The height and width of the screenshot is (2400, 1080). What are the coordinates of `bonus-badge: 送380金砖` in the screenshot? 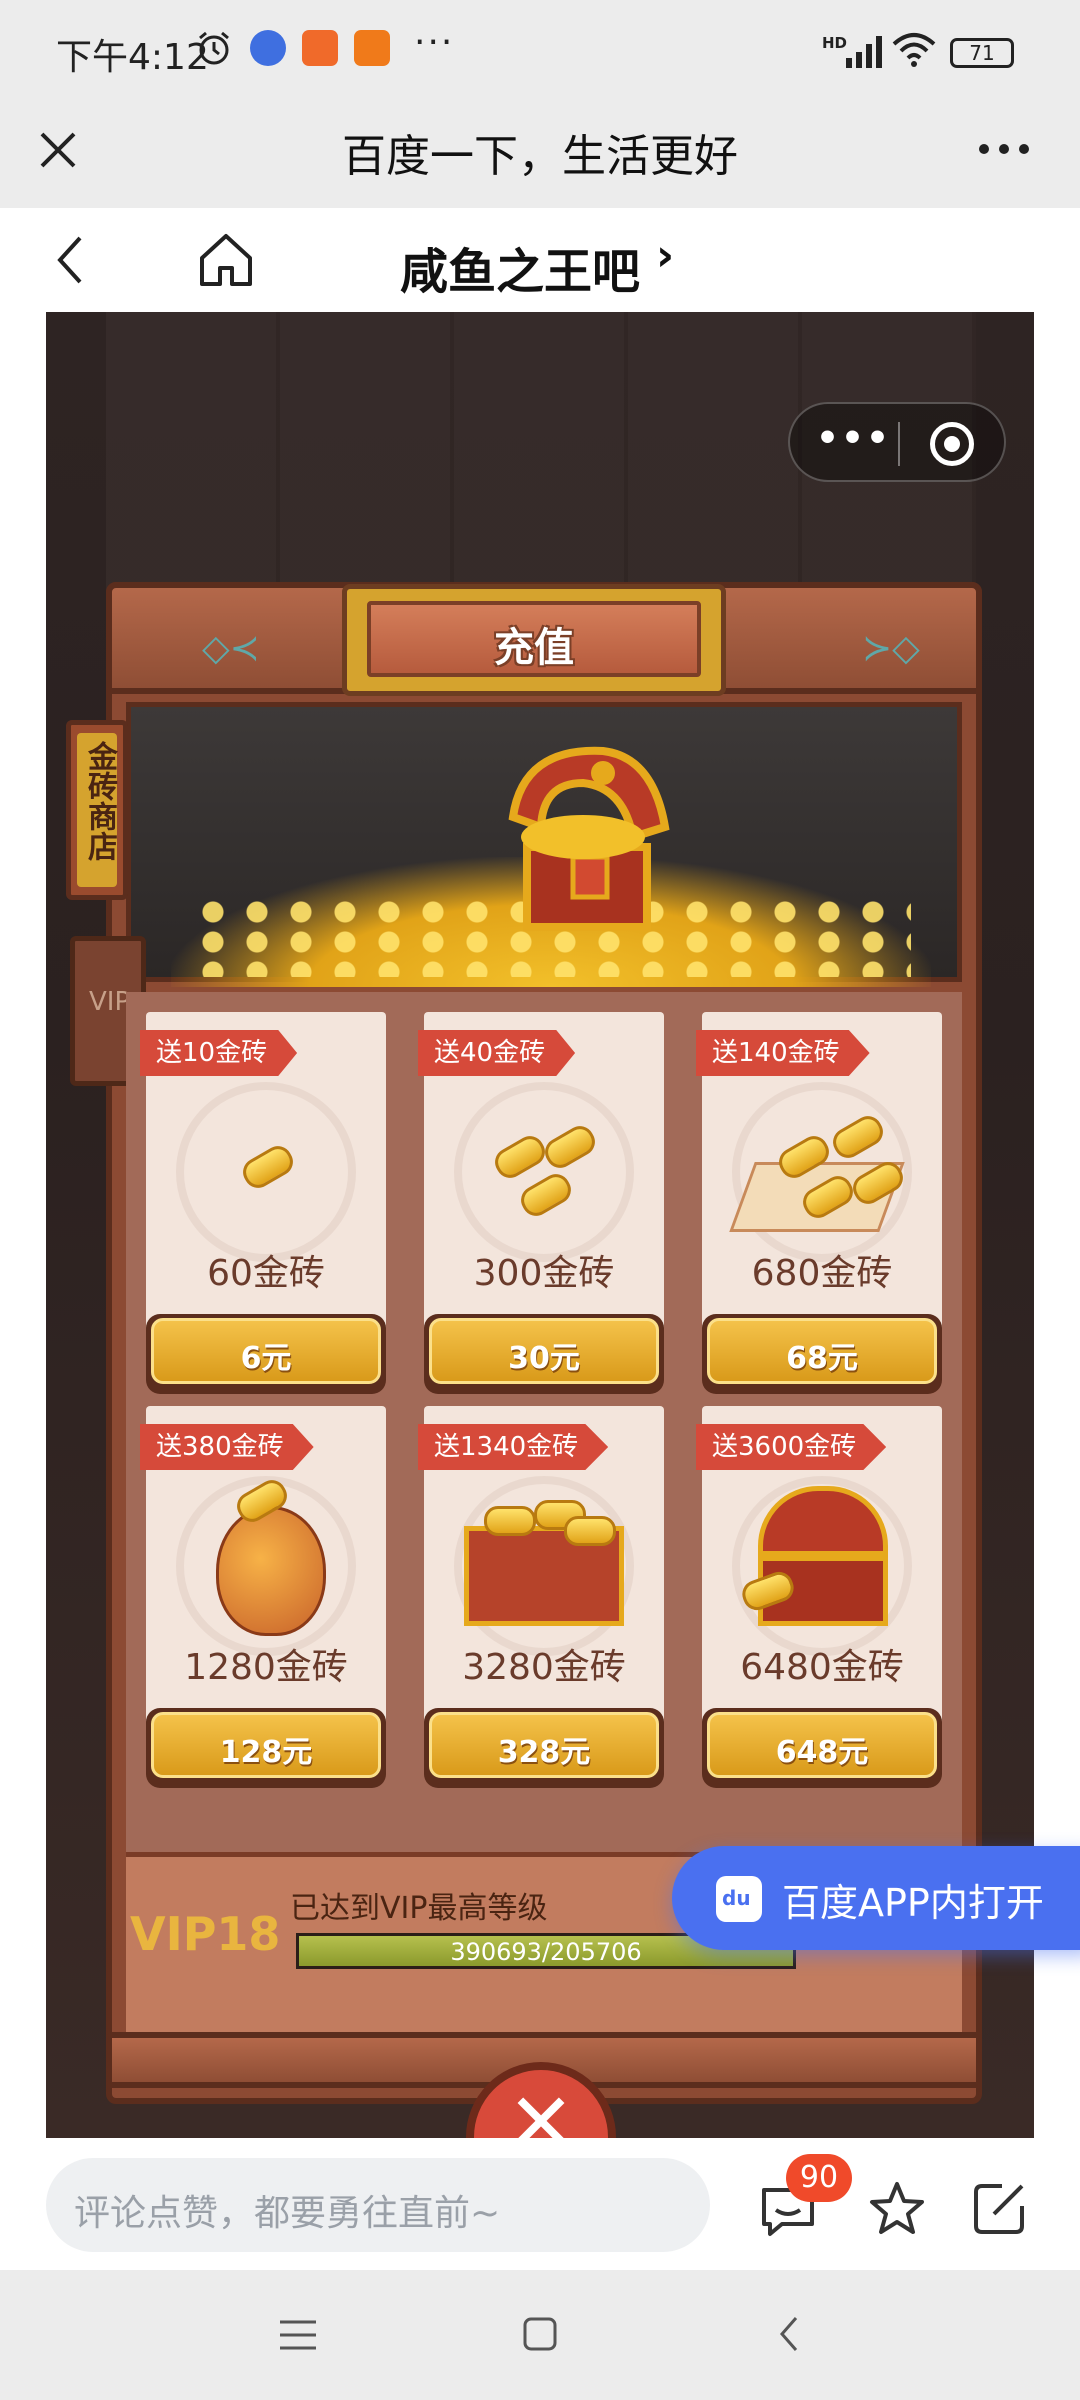 It's located at (227, 1447).